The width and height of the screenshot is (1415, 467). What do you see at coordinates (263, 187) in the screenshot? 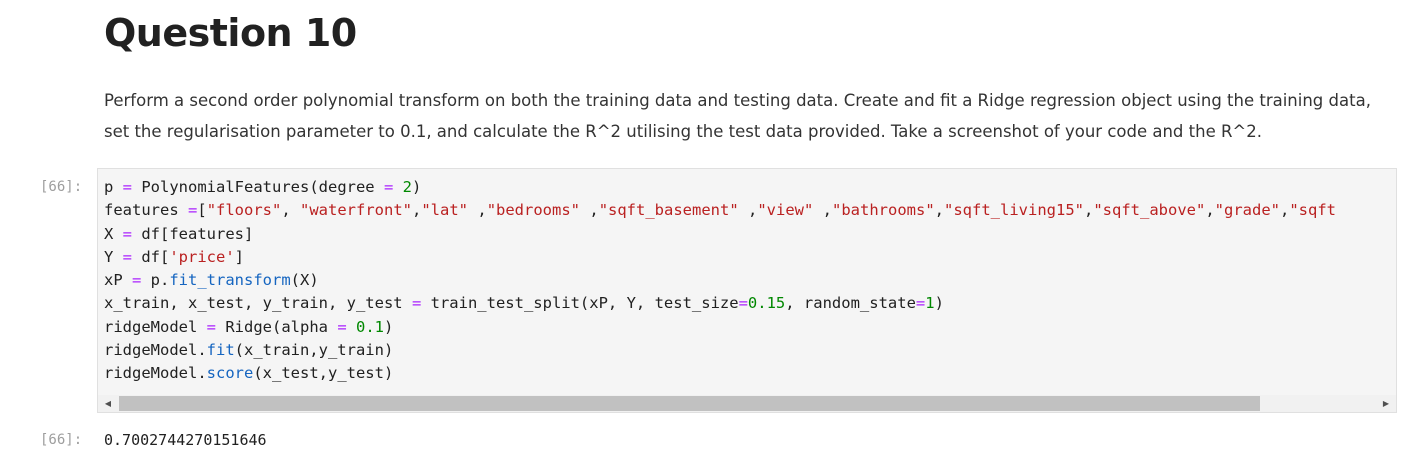
I see `code-line: p = PolynomialFeatures(degree = 2)` at bounding box center [263, 187].